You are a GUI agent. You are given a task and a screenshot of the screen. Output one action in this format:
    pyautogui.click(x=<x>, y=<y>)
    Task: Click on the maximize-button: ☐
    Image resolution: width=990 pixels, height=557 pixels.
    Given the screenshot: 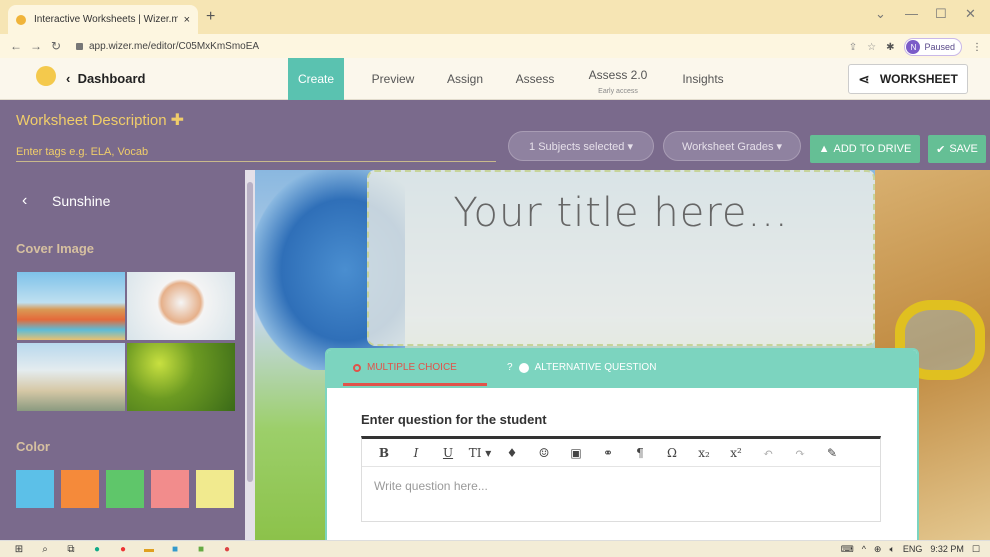 What is the action you would take?
    pyautogui.click(x=941, y=14)
    